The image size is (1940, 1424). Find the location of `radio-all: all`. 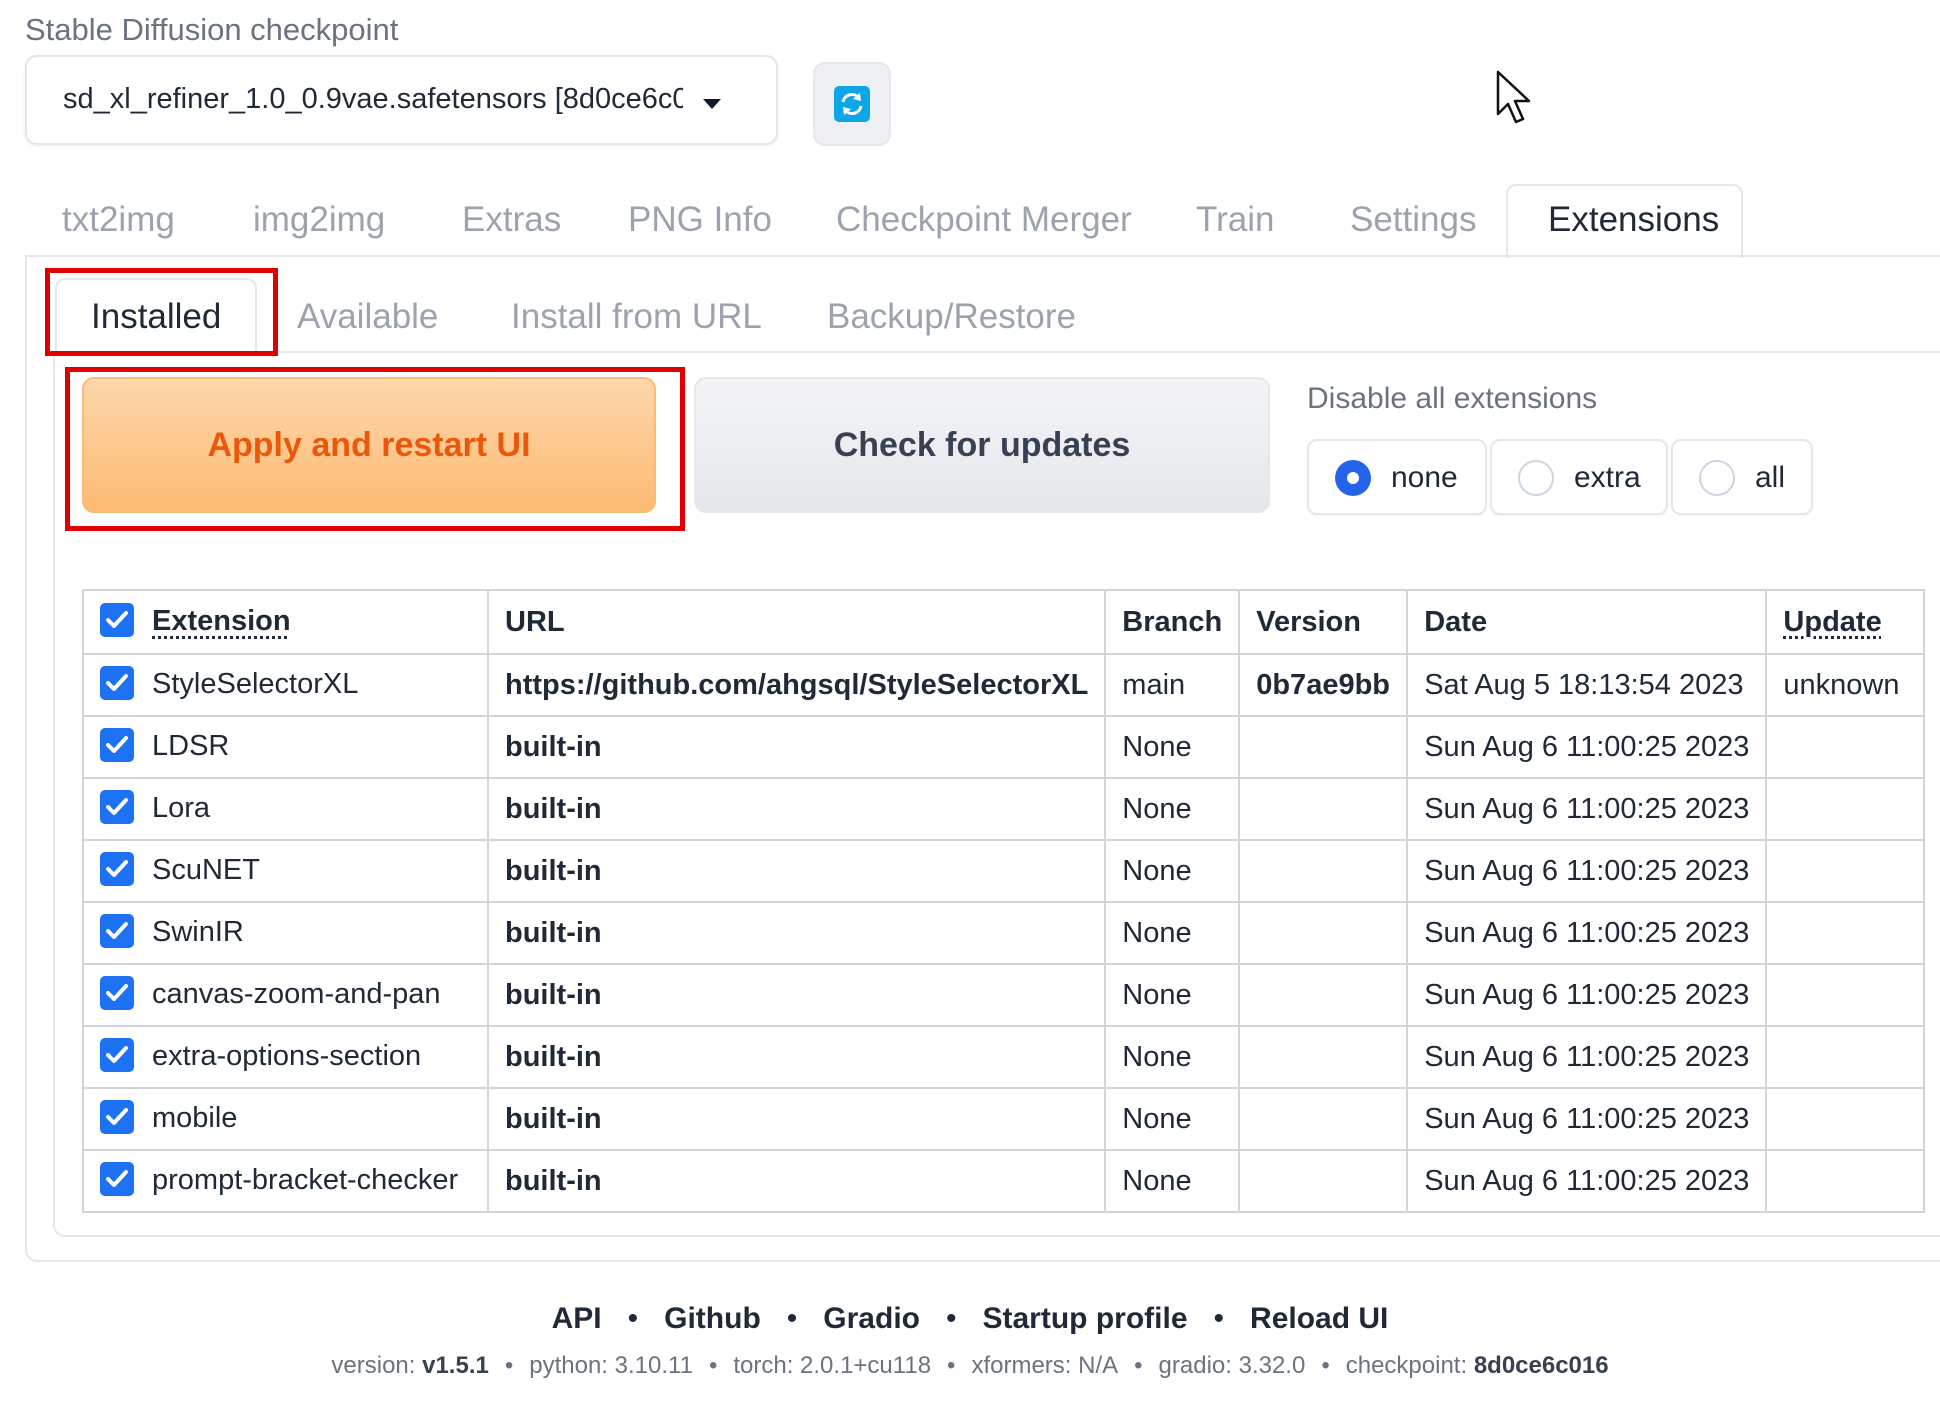

radio-all: all is located at coordinates (1742, 477).